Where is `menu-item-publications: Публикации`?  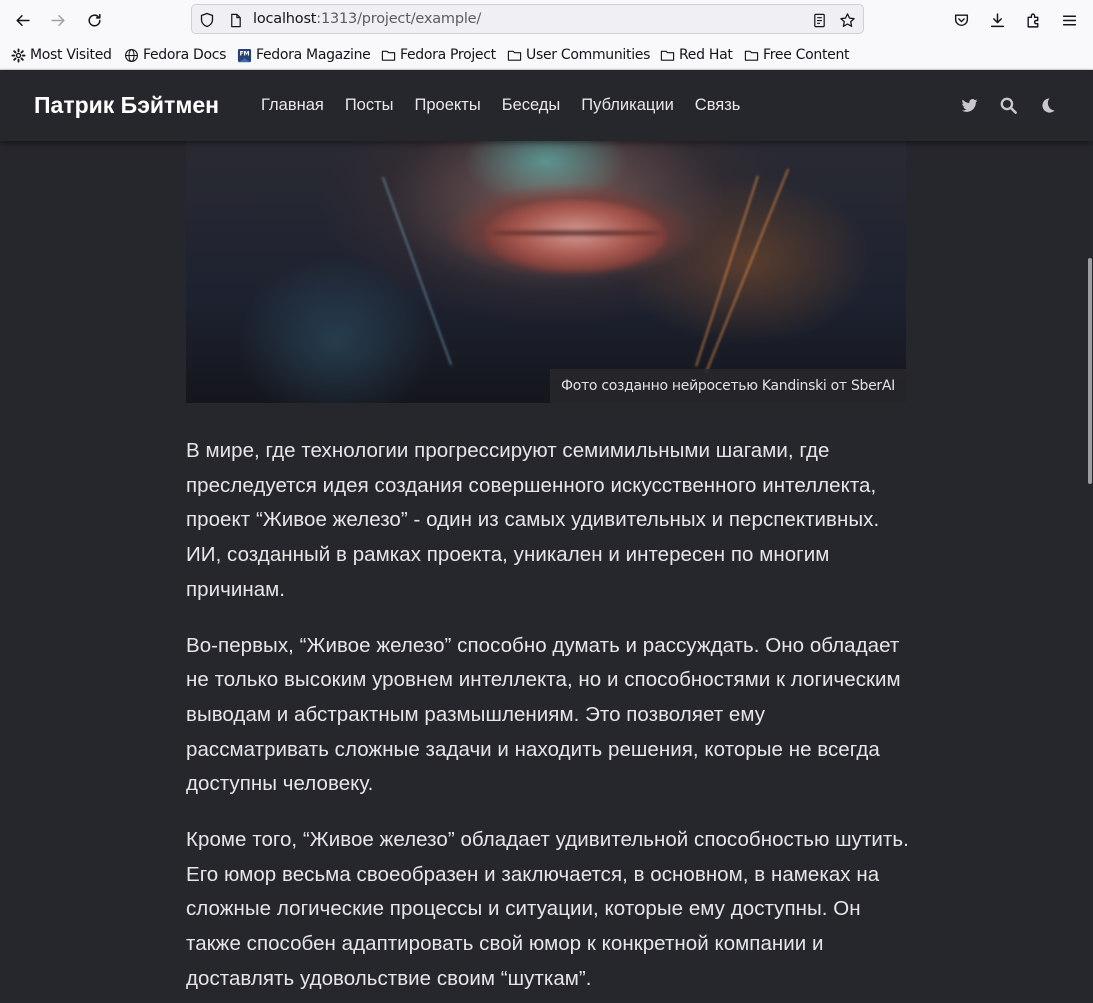
menu-item-publications: Публикации is located at coordinates (627, 105).